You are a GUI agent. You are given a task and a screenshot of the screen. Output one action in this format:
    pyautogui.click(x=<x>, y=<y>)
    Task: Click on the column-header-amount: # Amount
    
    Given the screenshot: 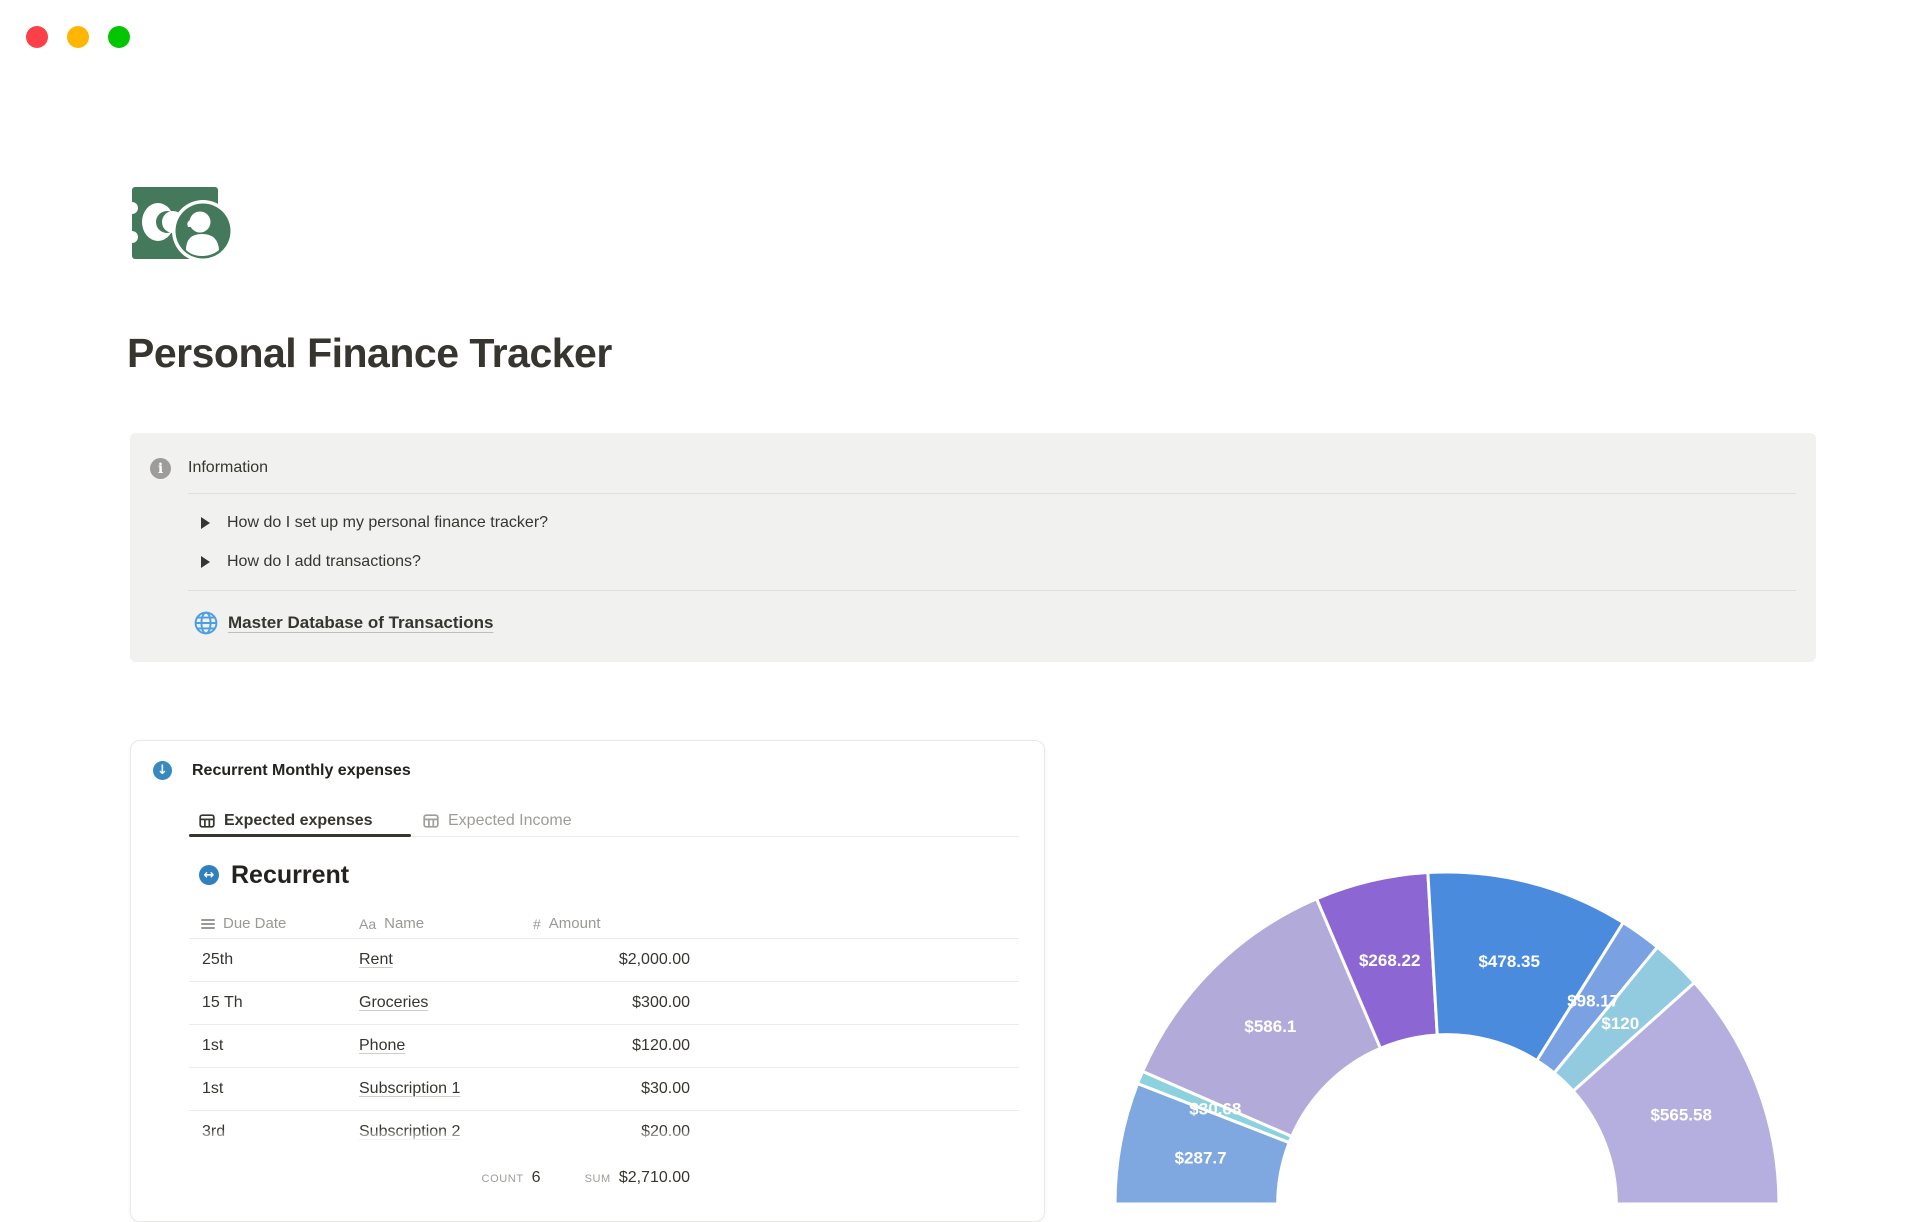 What is the action you would take?
    pyautogui.click(x=567, y=923)
    